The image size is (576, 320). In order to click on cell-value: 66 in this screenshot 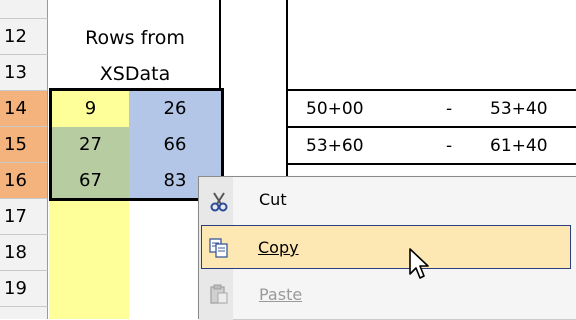, I will do `click(175, 144)`.